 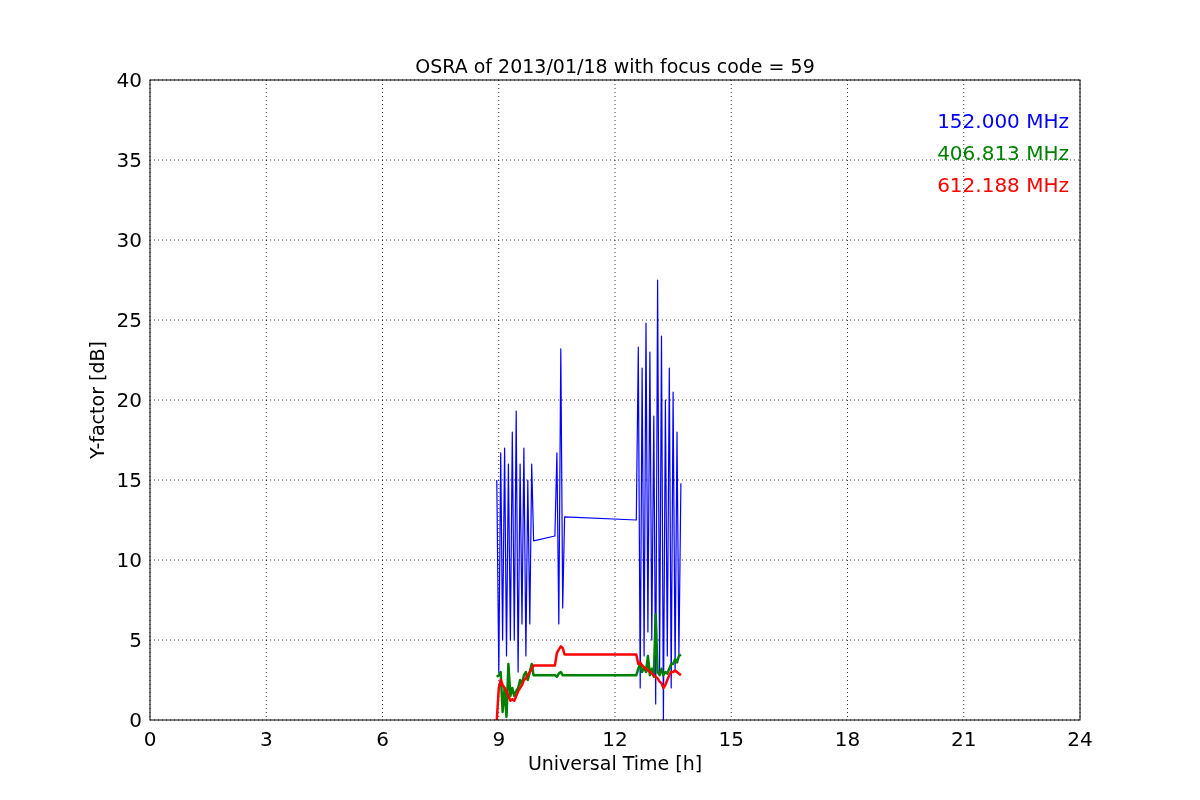 What do you see at coordinates (129, 320) in the screenshot?
I see `y-tick-label: 25` at bounding box center [129, 320].